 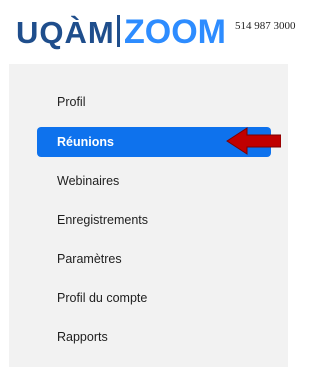 What do you see at coordinates (265, 26) in the screenshot?
I see `phone-number: 514 987 3000` at bounding box center [265, 26].